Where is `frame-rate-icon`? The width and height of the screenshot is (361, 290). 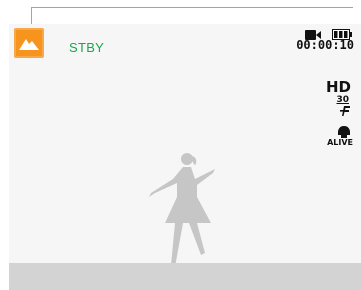
frame-rate-icon is located at coordinates (345, 111).